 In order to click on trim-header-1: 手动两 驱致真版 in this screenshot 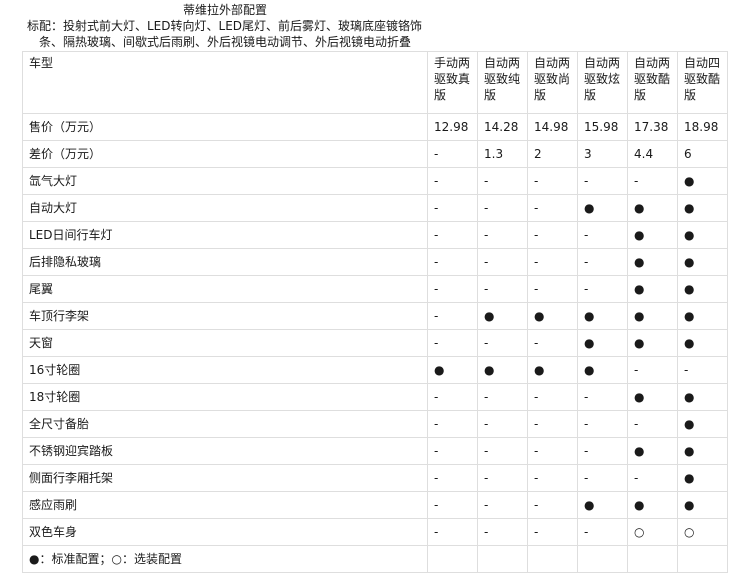, I will do `click(452, 82)`.